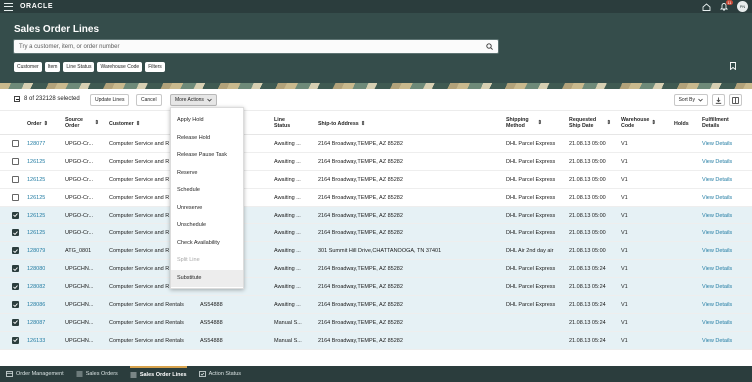 The height and width of the screenshot is (382, 752). What do you see at coordinates (590, 123) in the screenshot?
I see `col-requested-ship-date: Requested Ship Date ⇕` at bounding box center [590, 123].